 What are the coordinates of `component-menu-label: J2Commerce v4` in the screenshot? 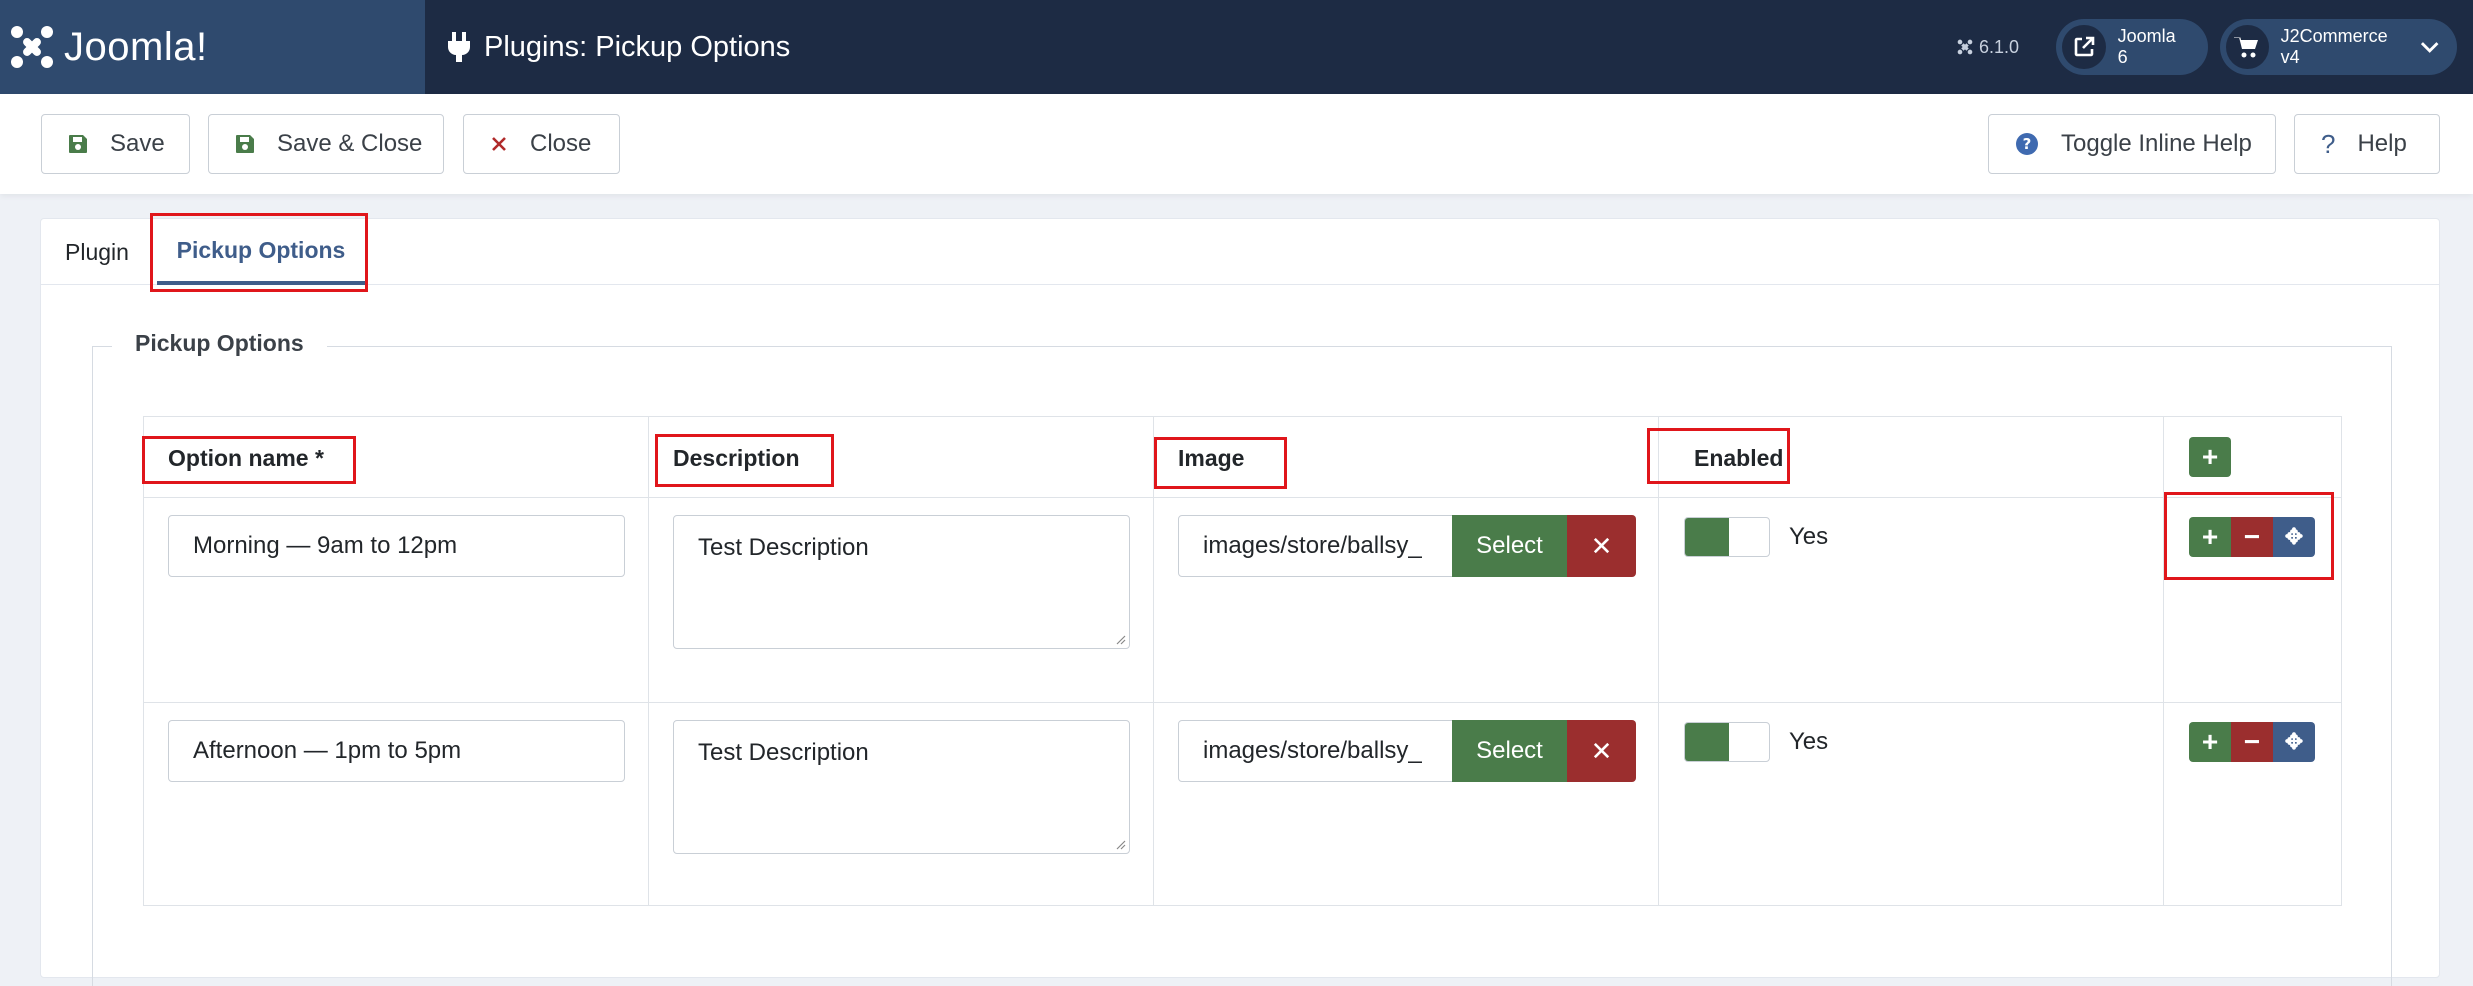 It's located at (2334, 46).